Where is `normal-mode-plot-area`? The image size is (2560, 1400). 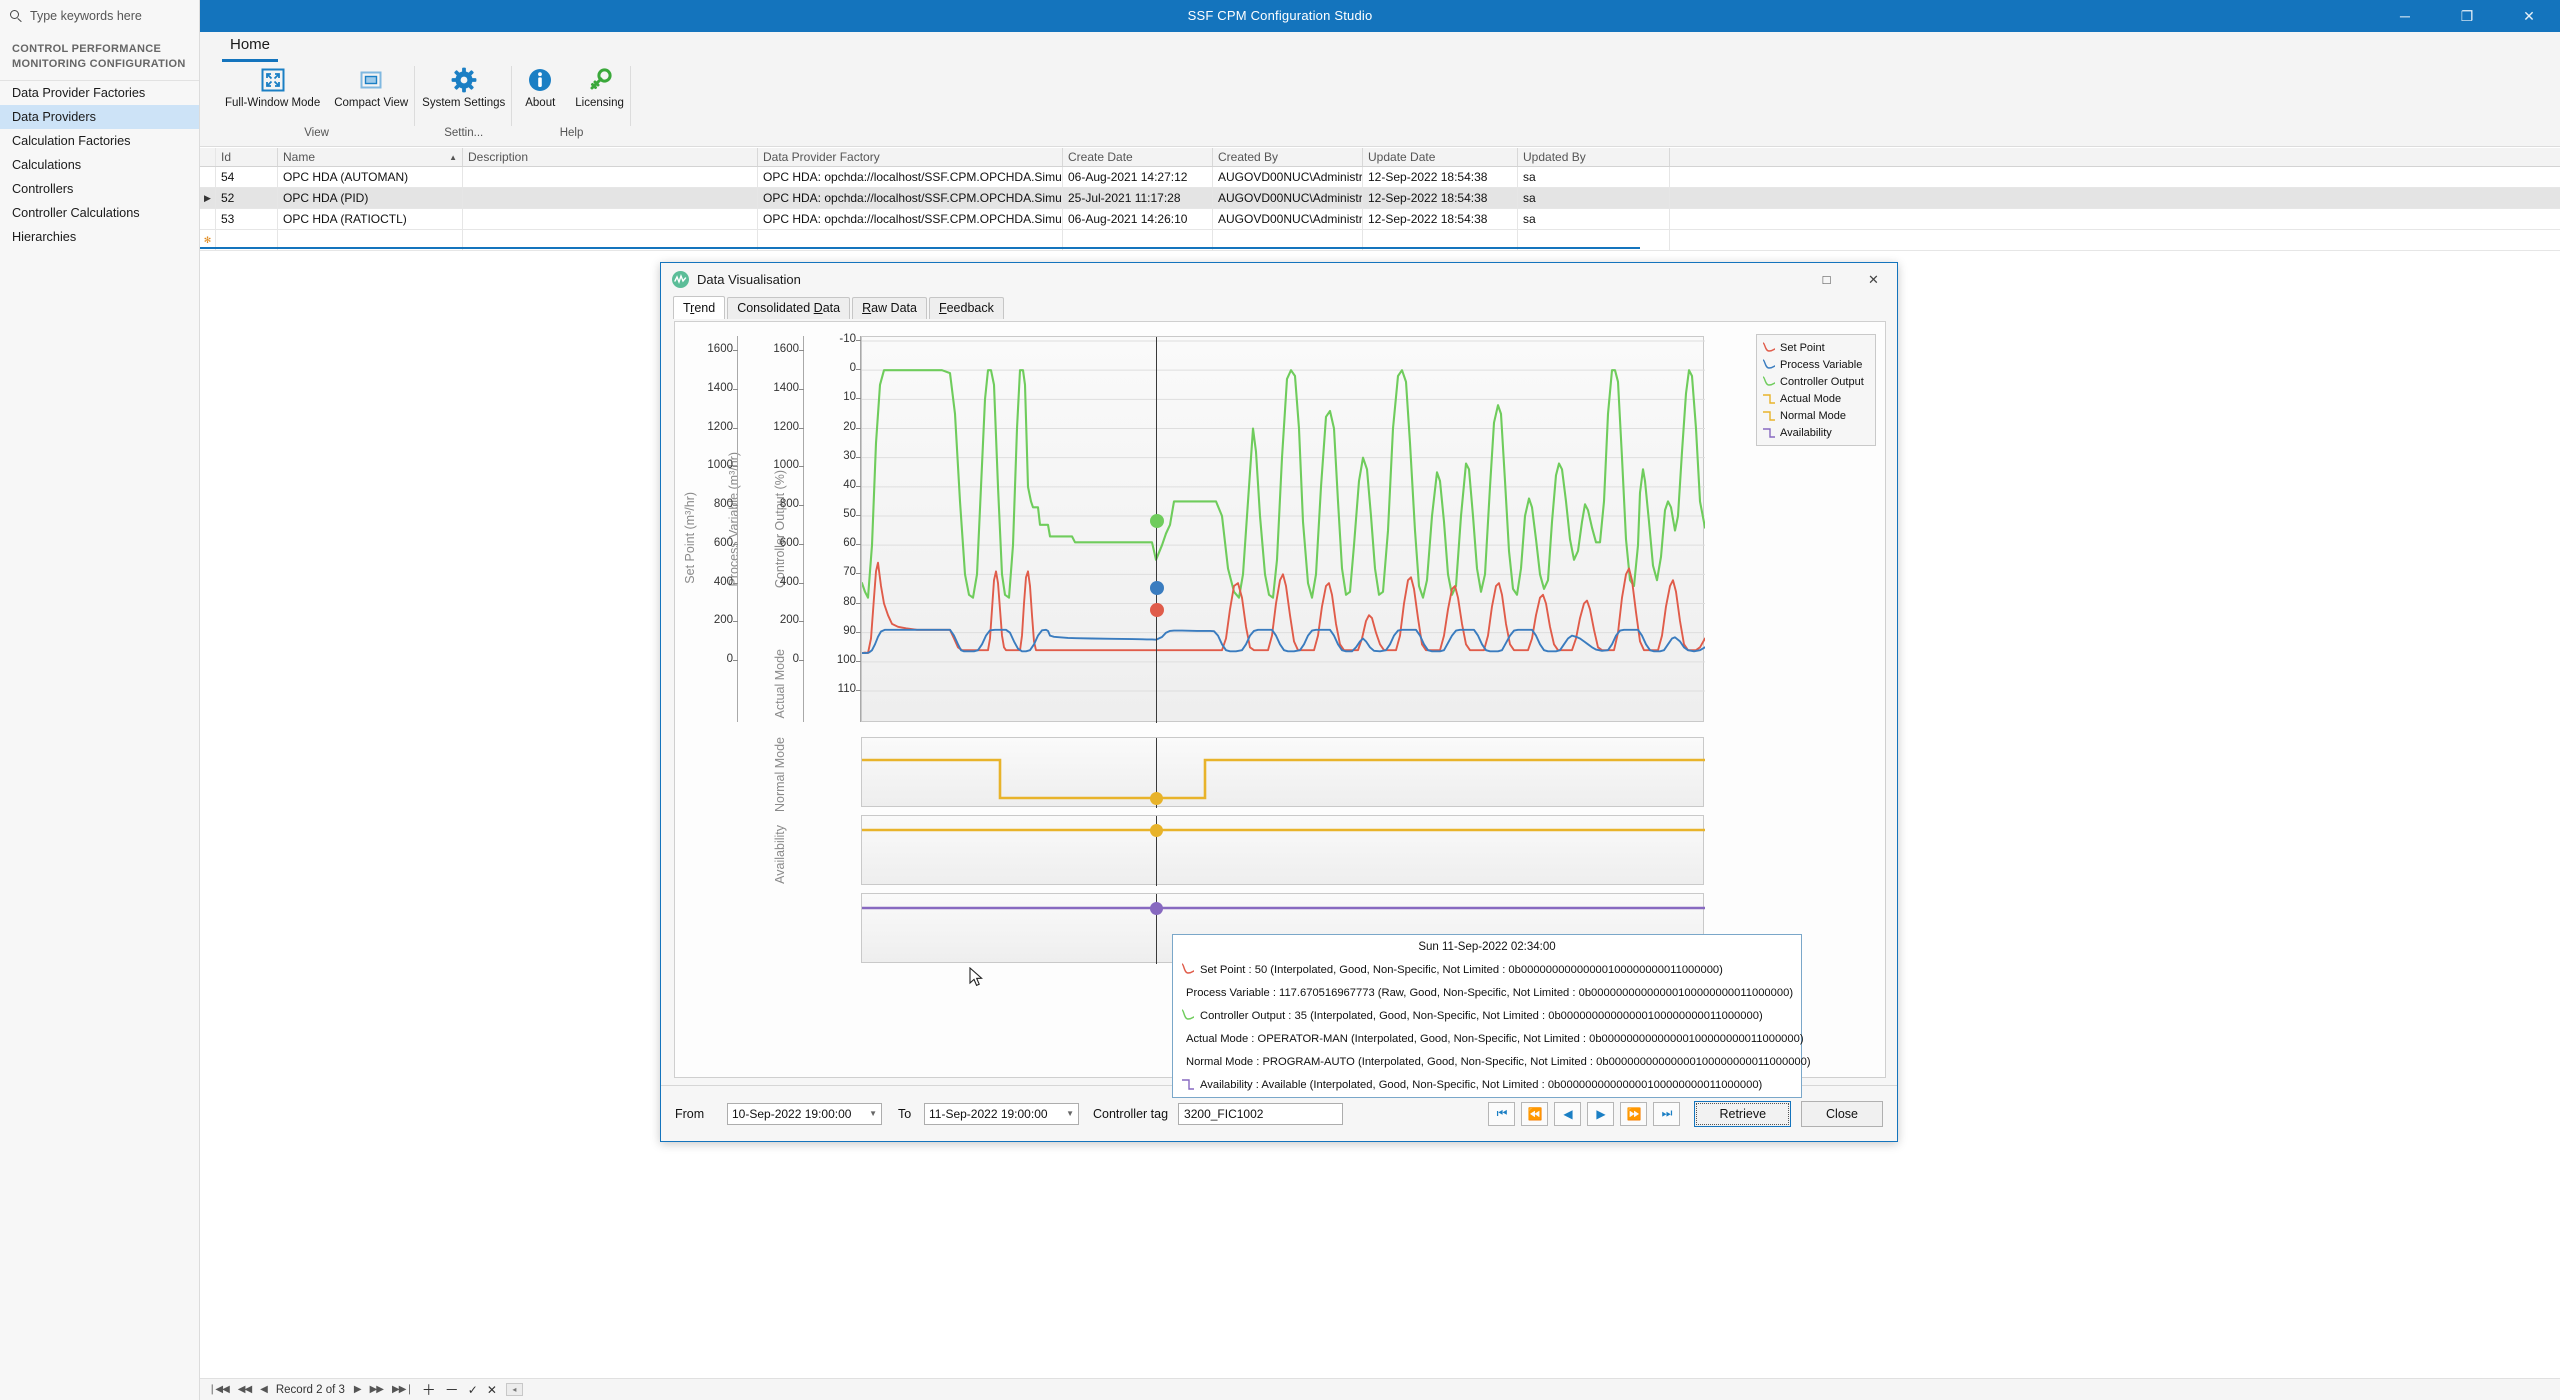
normal-mode-plot-area is located at coordinates (1283, 850).